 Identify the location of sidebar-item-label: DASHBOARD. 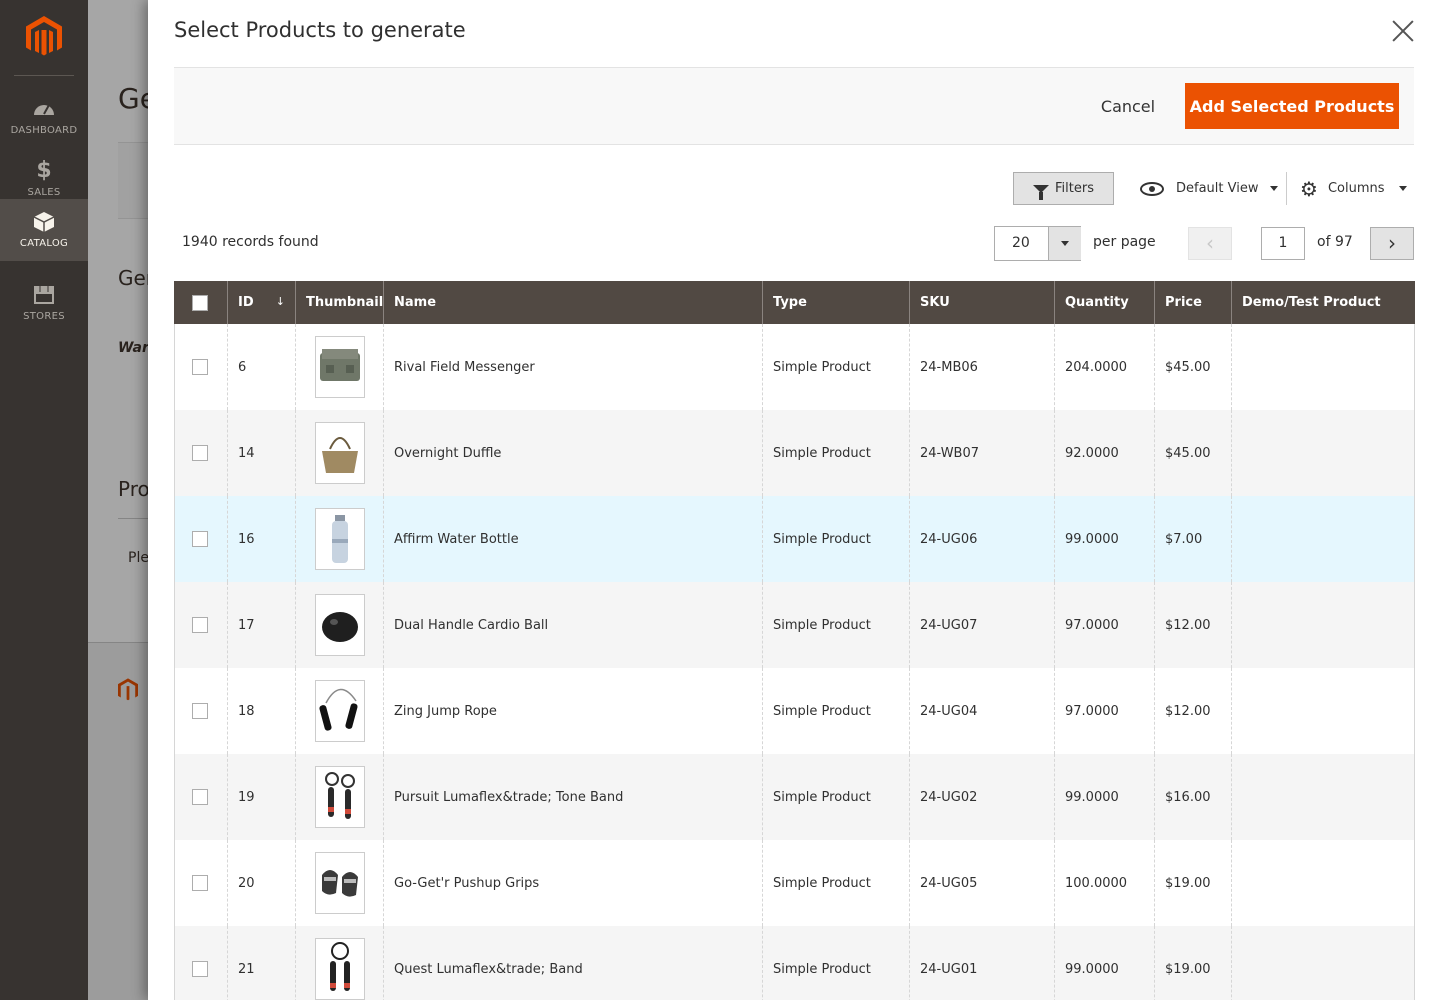
(44, 130).